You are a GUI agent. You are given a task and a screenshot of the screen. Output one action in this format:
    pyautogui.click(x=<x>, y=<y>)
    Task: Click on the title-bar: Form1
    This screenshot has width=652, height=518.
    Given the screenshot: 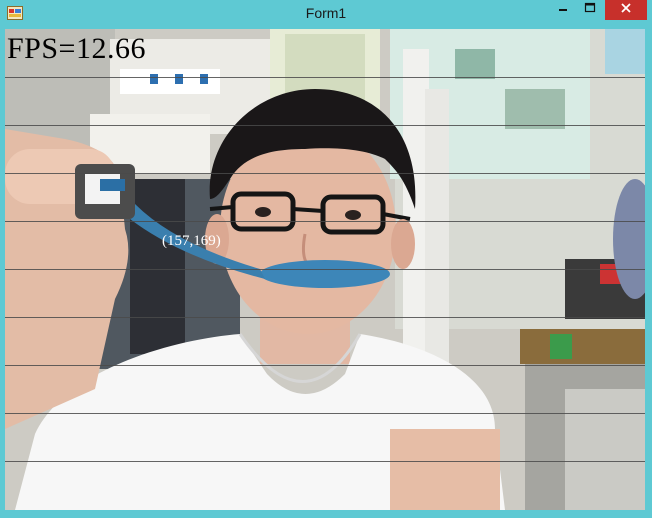 What is the action you would take?
    pyautogui.click(x=326, y=14)
    